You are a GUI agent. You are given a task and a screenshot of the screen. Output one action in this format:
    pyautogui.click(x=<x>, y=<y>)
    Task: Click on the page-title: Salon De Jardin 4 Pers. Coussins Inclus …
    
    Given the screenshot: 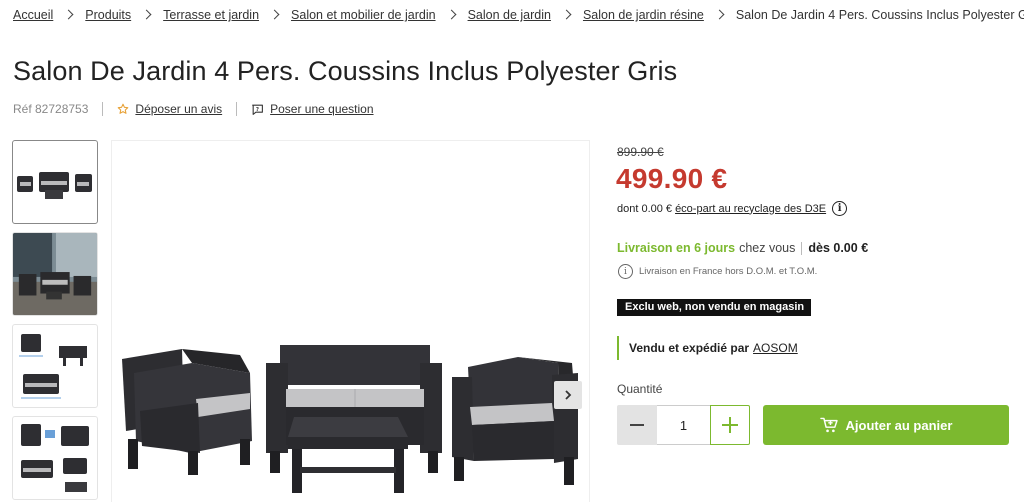 What is the action you would take?
    pyautogui.click(x=345, y=71)
    